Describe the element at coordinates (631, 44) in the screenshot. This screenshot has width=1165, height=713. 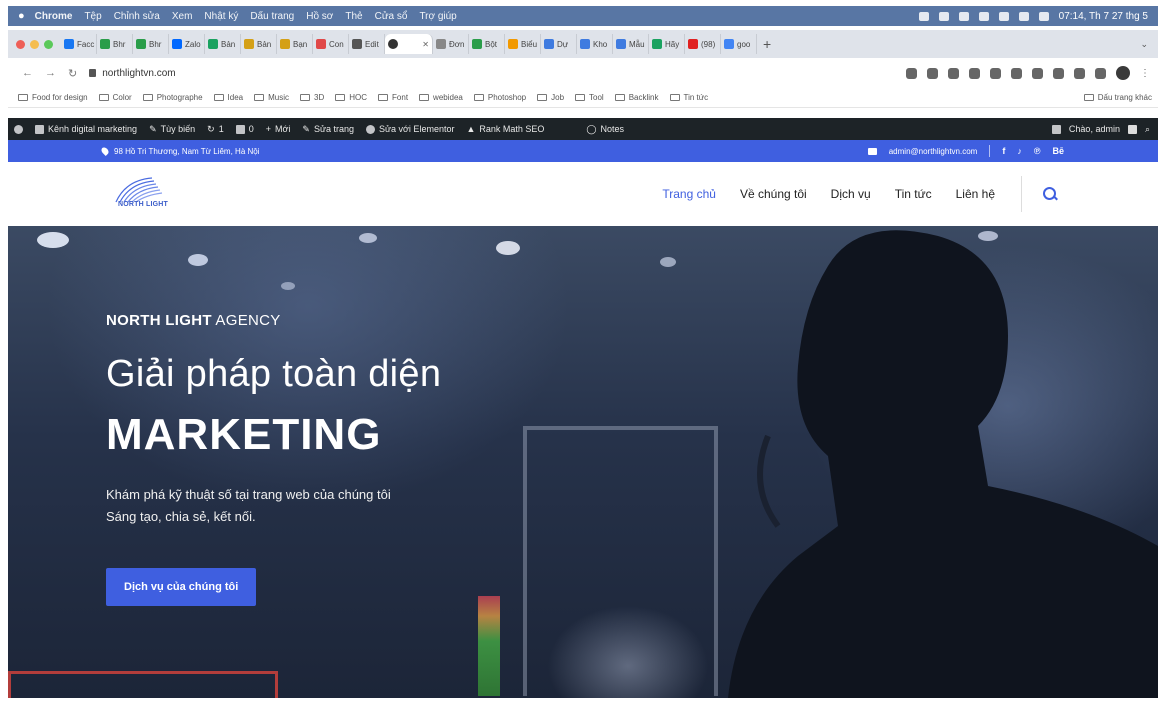
I see `browser-tab: Mẫu` at that location.